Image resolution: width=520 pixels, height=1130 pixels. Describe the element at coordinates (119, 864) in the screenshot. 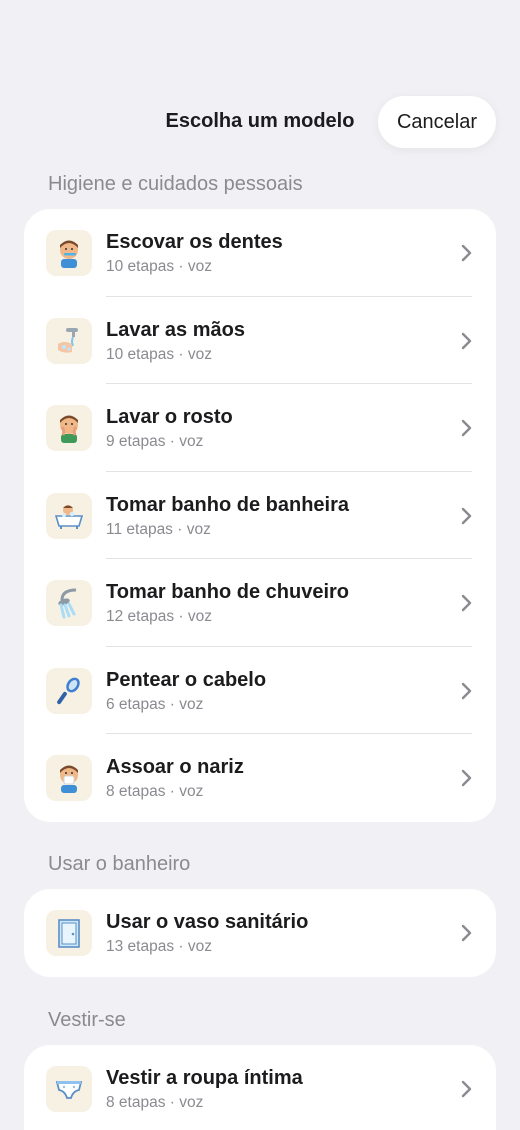

I see `section-title-bathroom: Usar o banheiro` at that location.